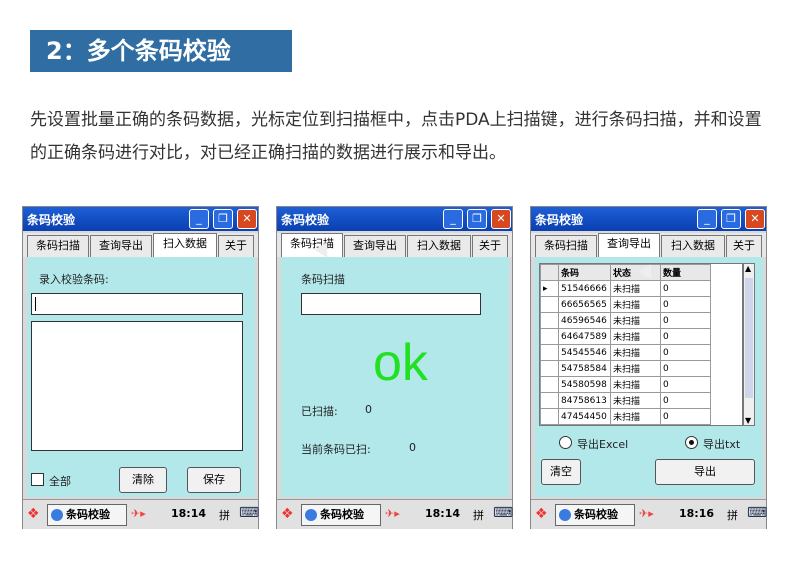  I want to click on export-excel-radio, so click(565, 442).